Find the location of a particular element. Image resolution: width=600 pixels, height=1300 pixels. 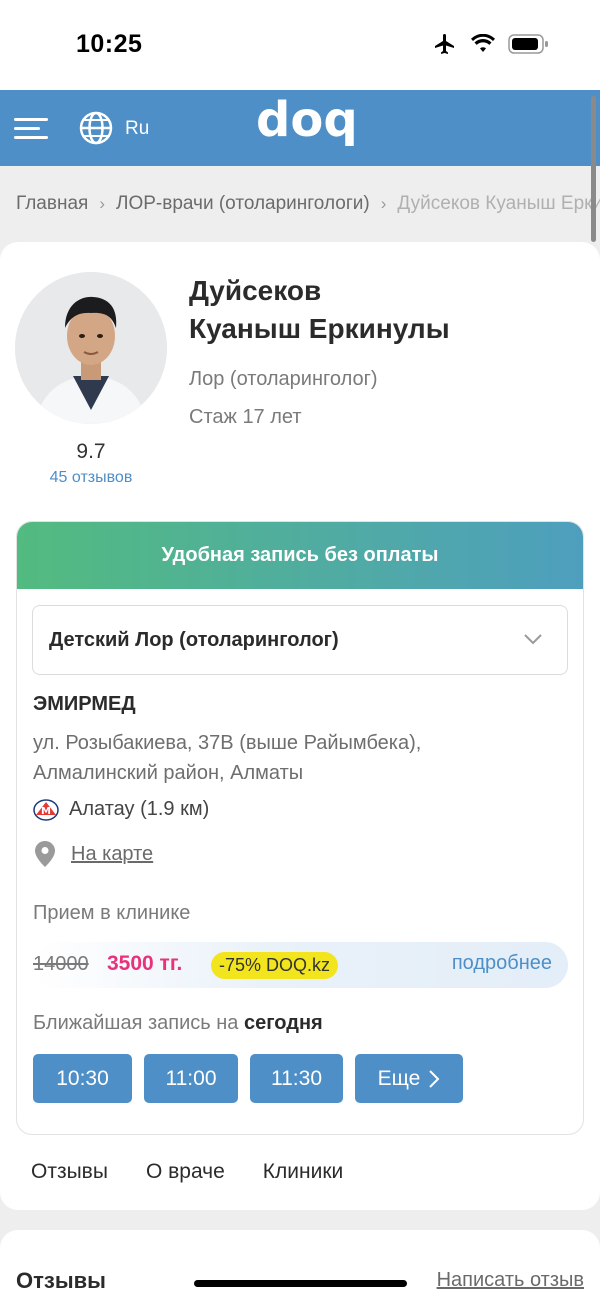

old-price: 14000 is located at coordinates (61, 964).